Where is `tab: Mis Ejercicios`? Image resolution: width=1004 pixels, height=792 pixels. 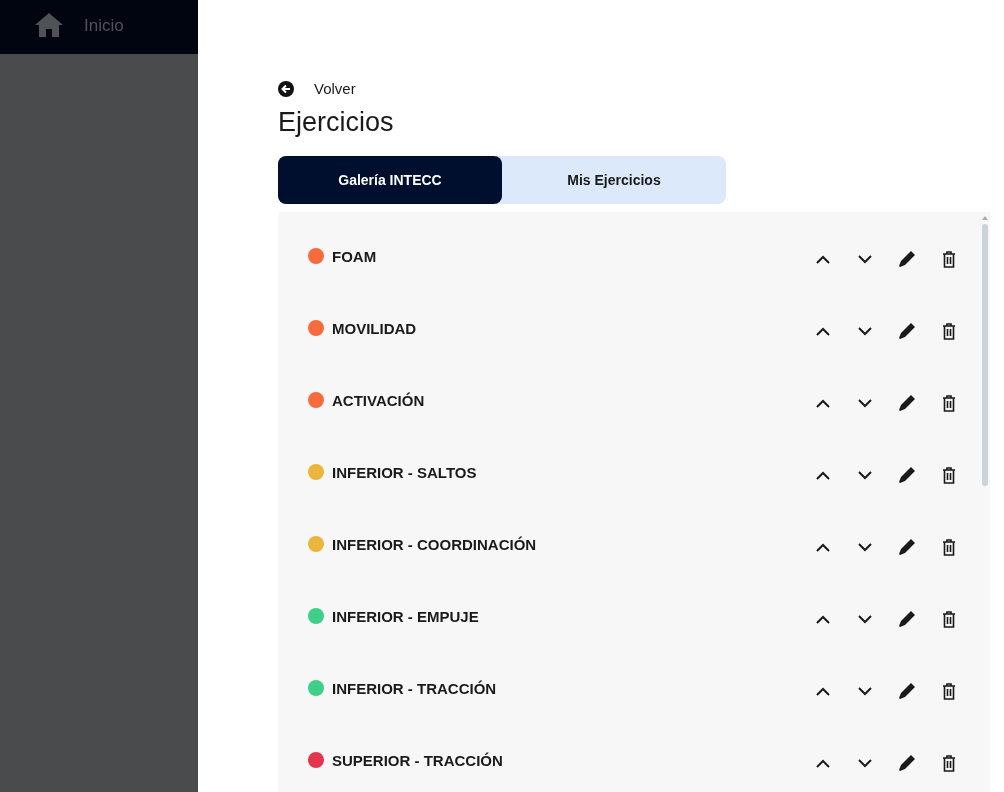
tab: Mis Ejercicios is located at coordinates (614, 180).